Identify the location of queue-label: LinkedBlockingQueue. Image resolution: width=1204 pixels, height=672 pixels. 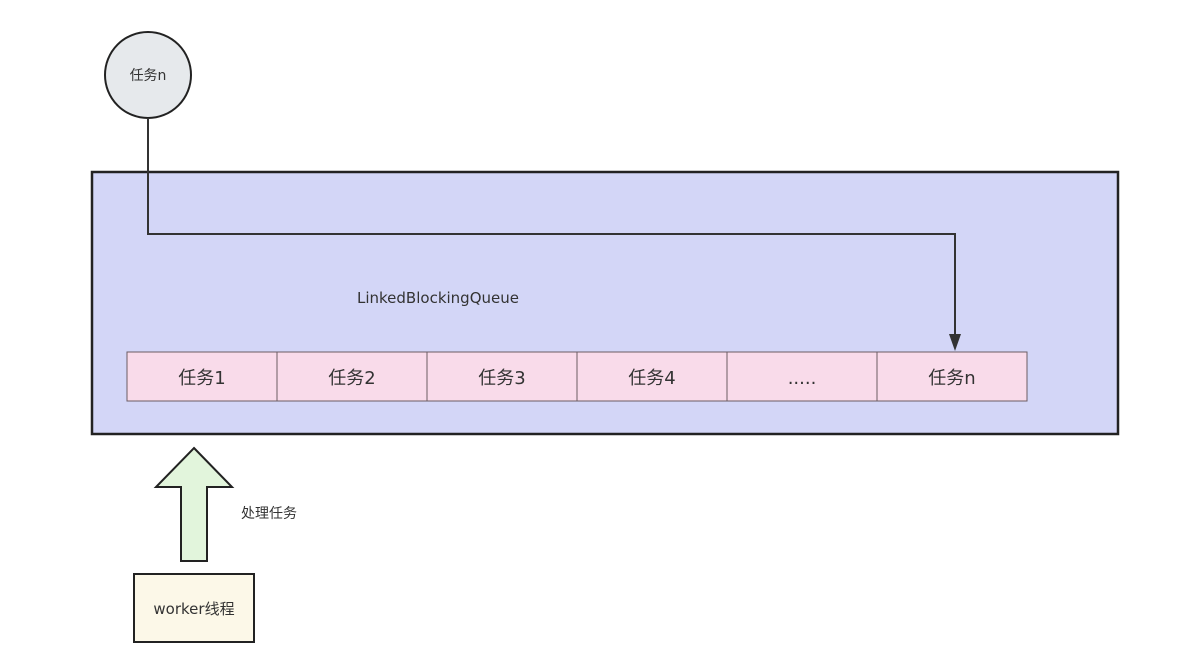
(438, 298).